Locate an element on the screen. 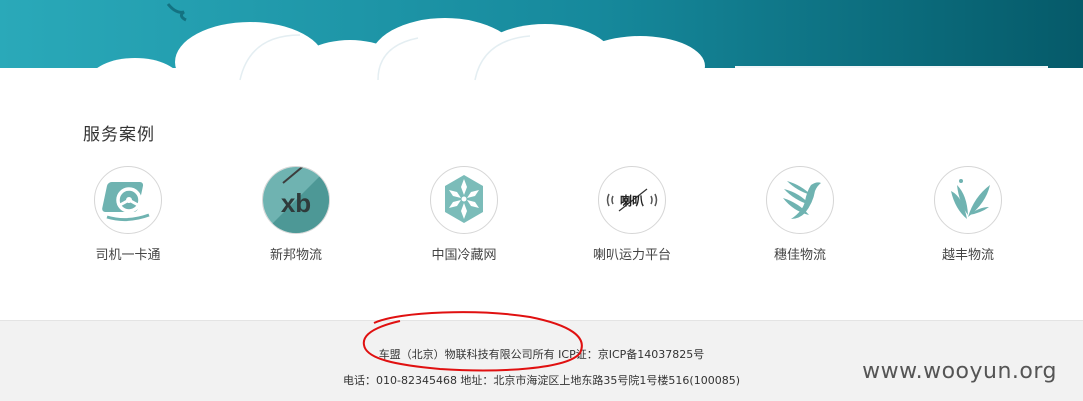 This screenshot has height=401, width=1083. steering-wheel-logo-icon is located at coordinates (126, 202).